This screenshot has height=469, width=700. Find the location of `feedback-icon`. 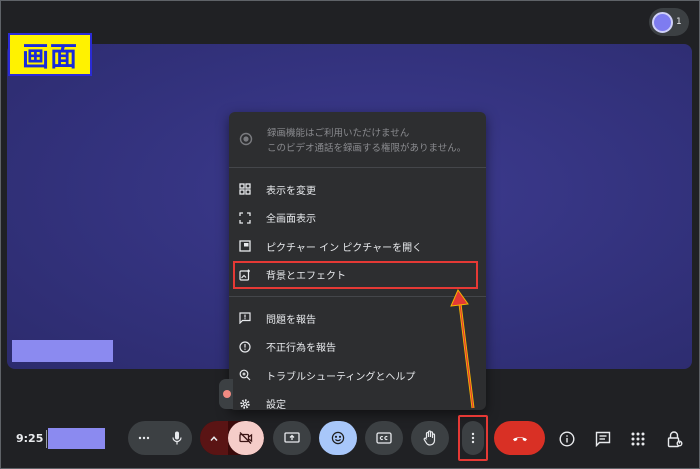

feedback-icon is located at coordinates (245, 318).